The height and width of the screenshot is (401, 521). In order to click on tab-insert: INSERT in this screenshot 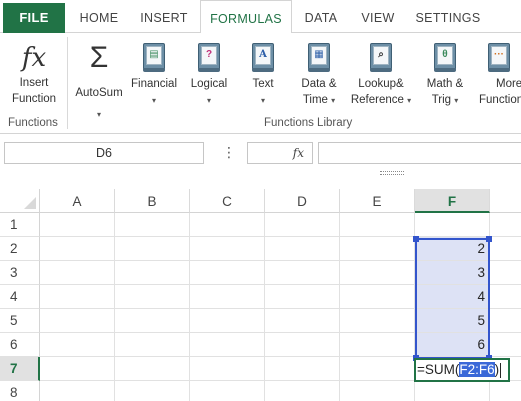, I will do `click(164, 16)`.